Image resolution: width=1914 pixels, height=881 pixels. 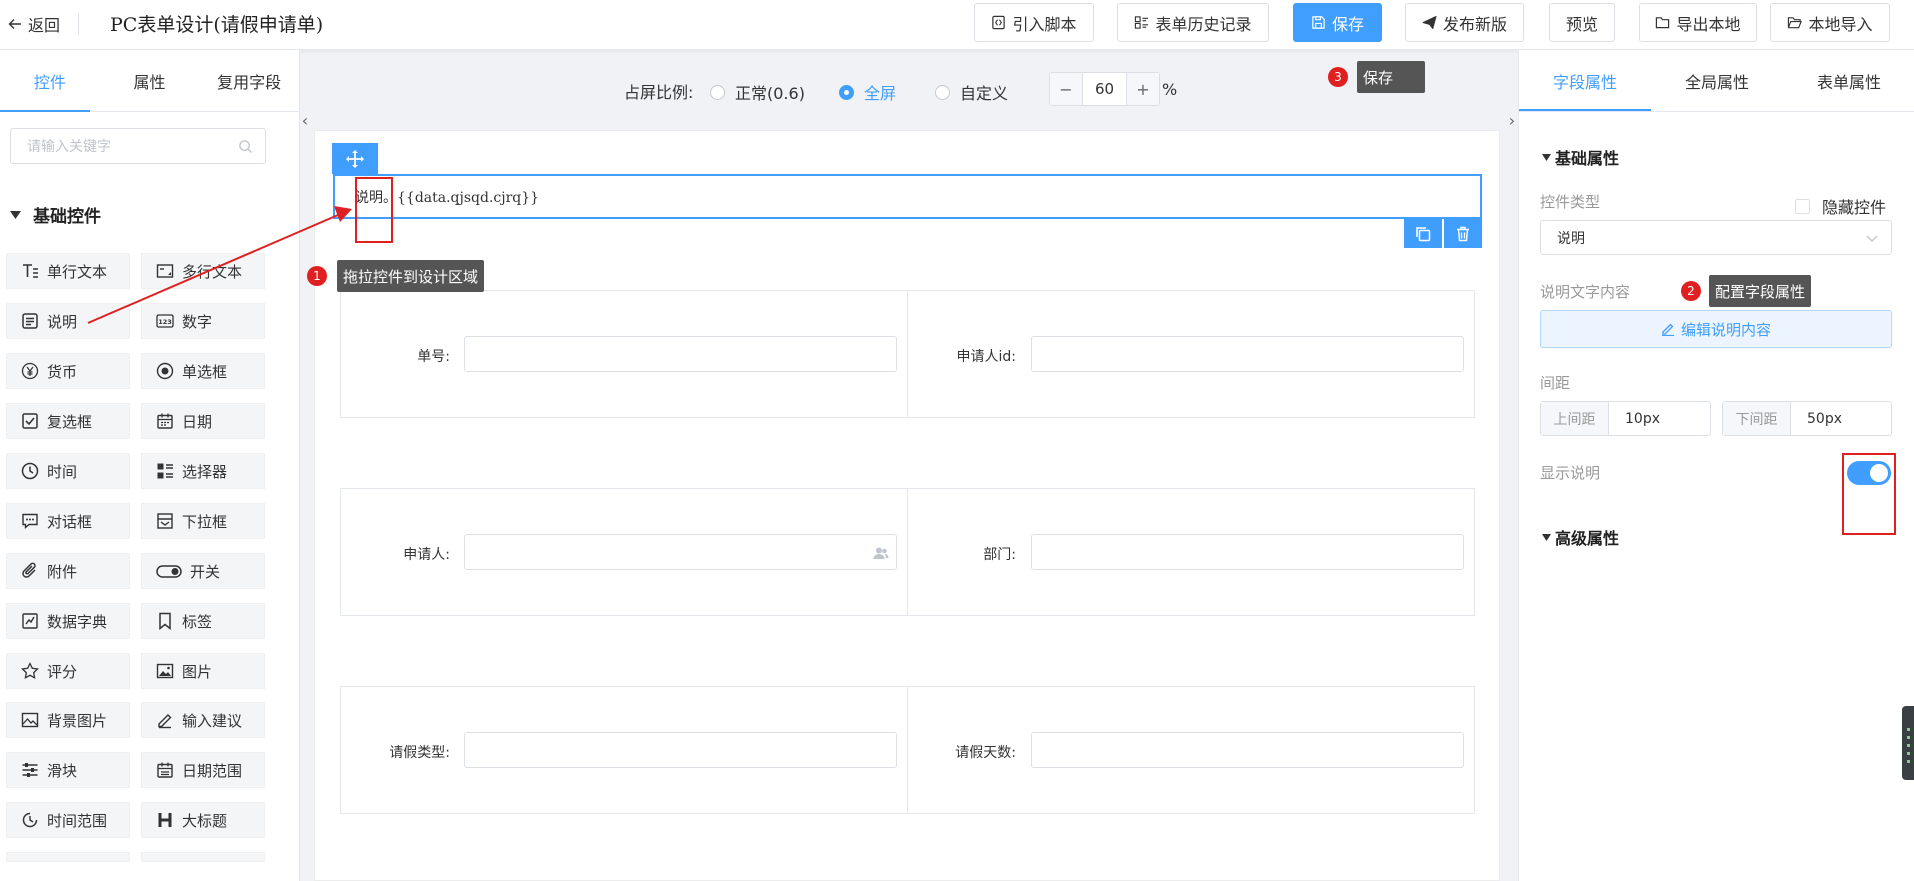 I want to click on annotation-badge-3: 3, so click(x=1338, y=77).